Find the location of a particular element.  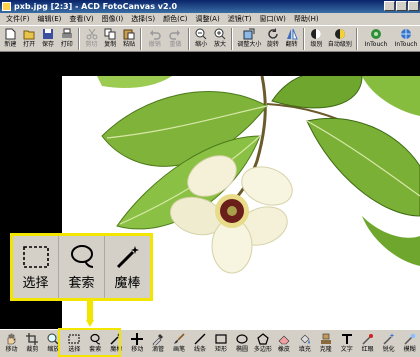

intouch-icon is located at coordinates (376, 34).